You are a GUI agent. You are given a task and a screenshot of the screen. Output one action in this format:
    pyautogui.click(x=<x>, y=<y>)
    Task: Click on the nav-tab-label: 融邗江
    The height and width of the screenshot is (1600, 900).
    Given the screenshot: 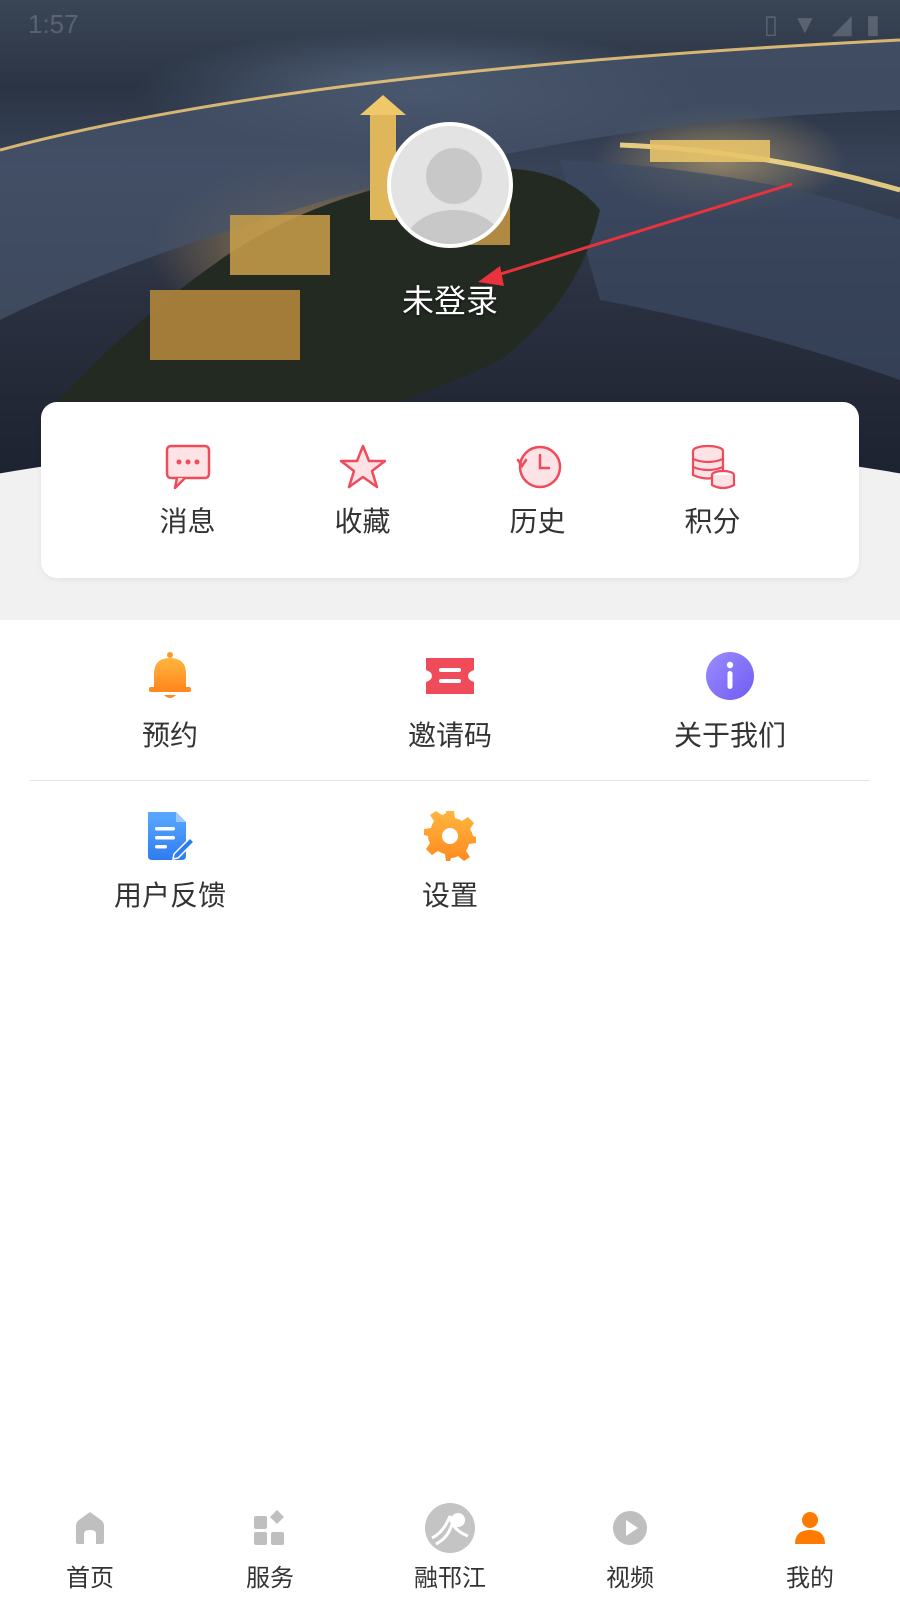 What is the action you would take?
    pyautogui.click(x=450, y=1578)
    